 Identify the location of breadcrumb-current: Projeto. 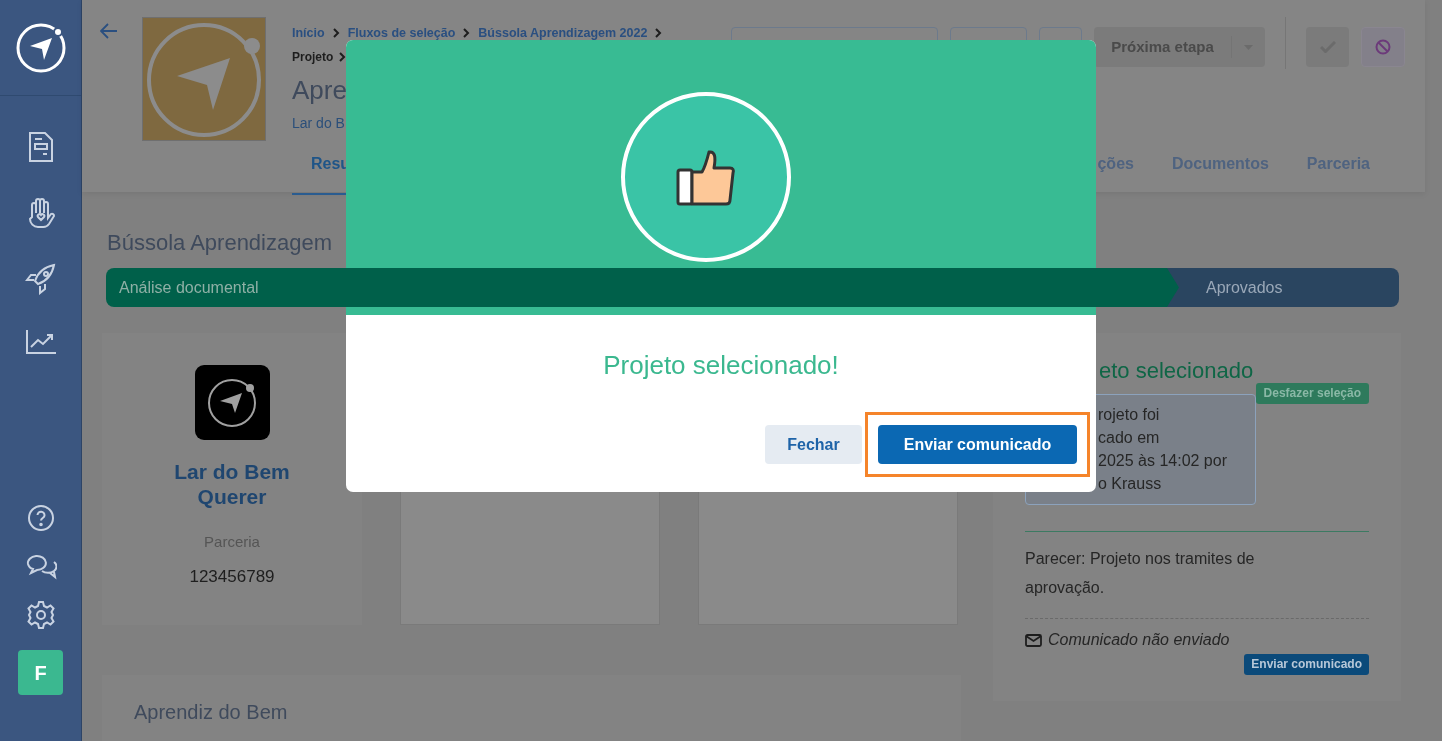
(313, 57).